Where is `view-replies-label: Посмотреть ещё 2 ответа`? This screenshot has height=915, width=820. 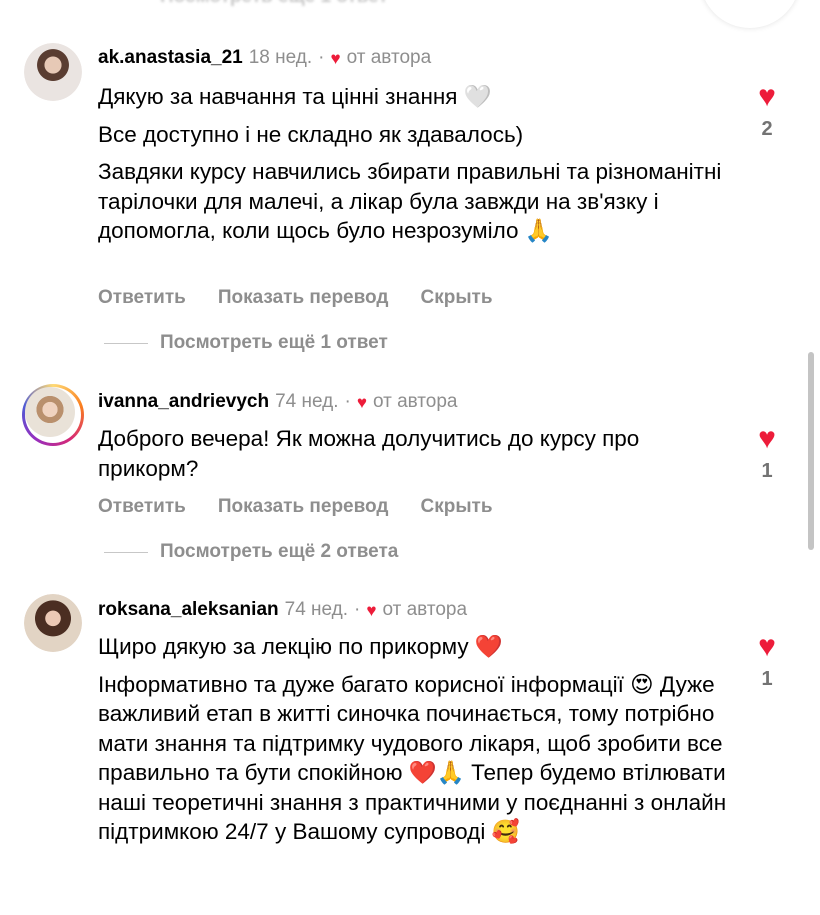
view-replies-label: Посмотреть ещё 2 ответа is located at coordinates (279, 551).